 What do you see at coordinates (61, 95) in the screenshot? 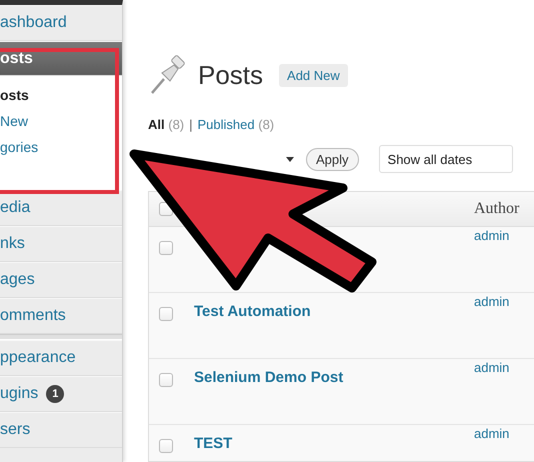
I see `submenu-item: osts` at bounding box center [61, 95].